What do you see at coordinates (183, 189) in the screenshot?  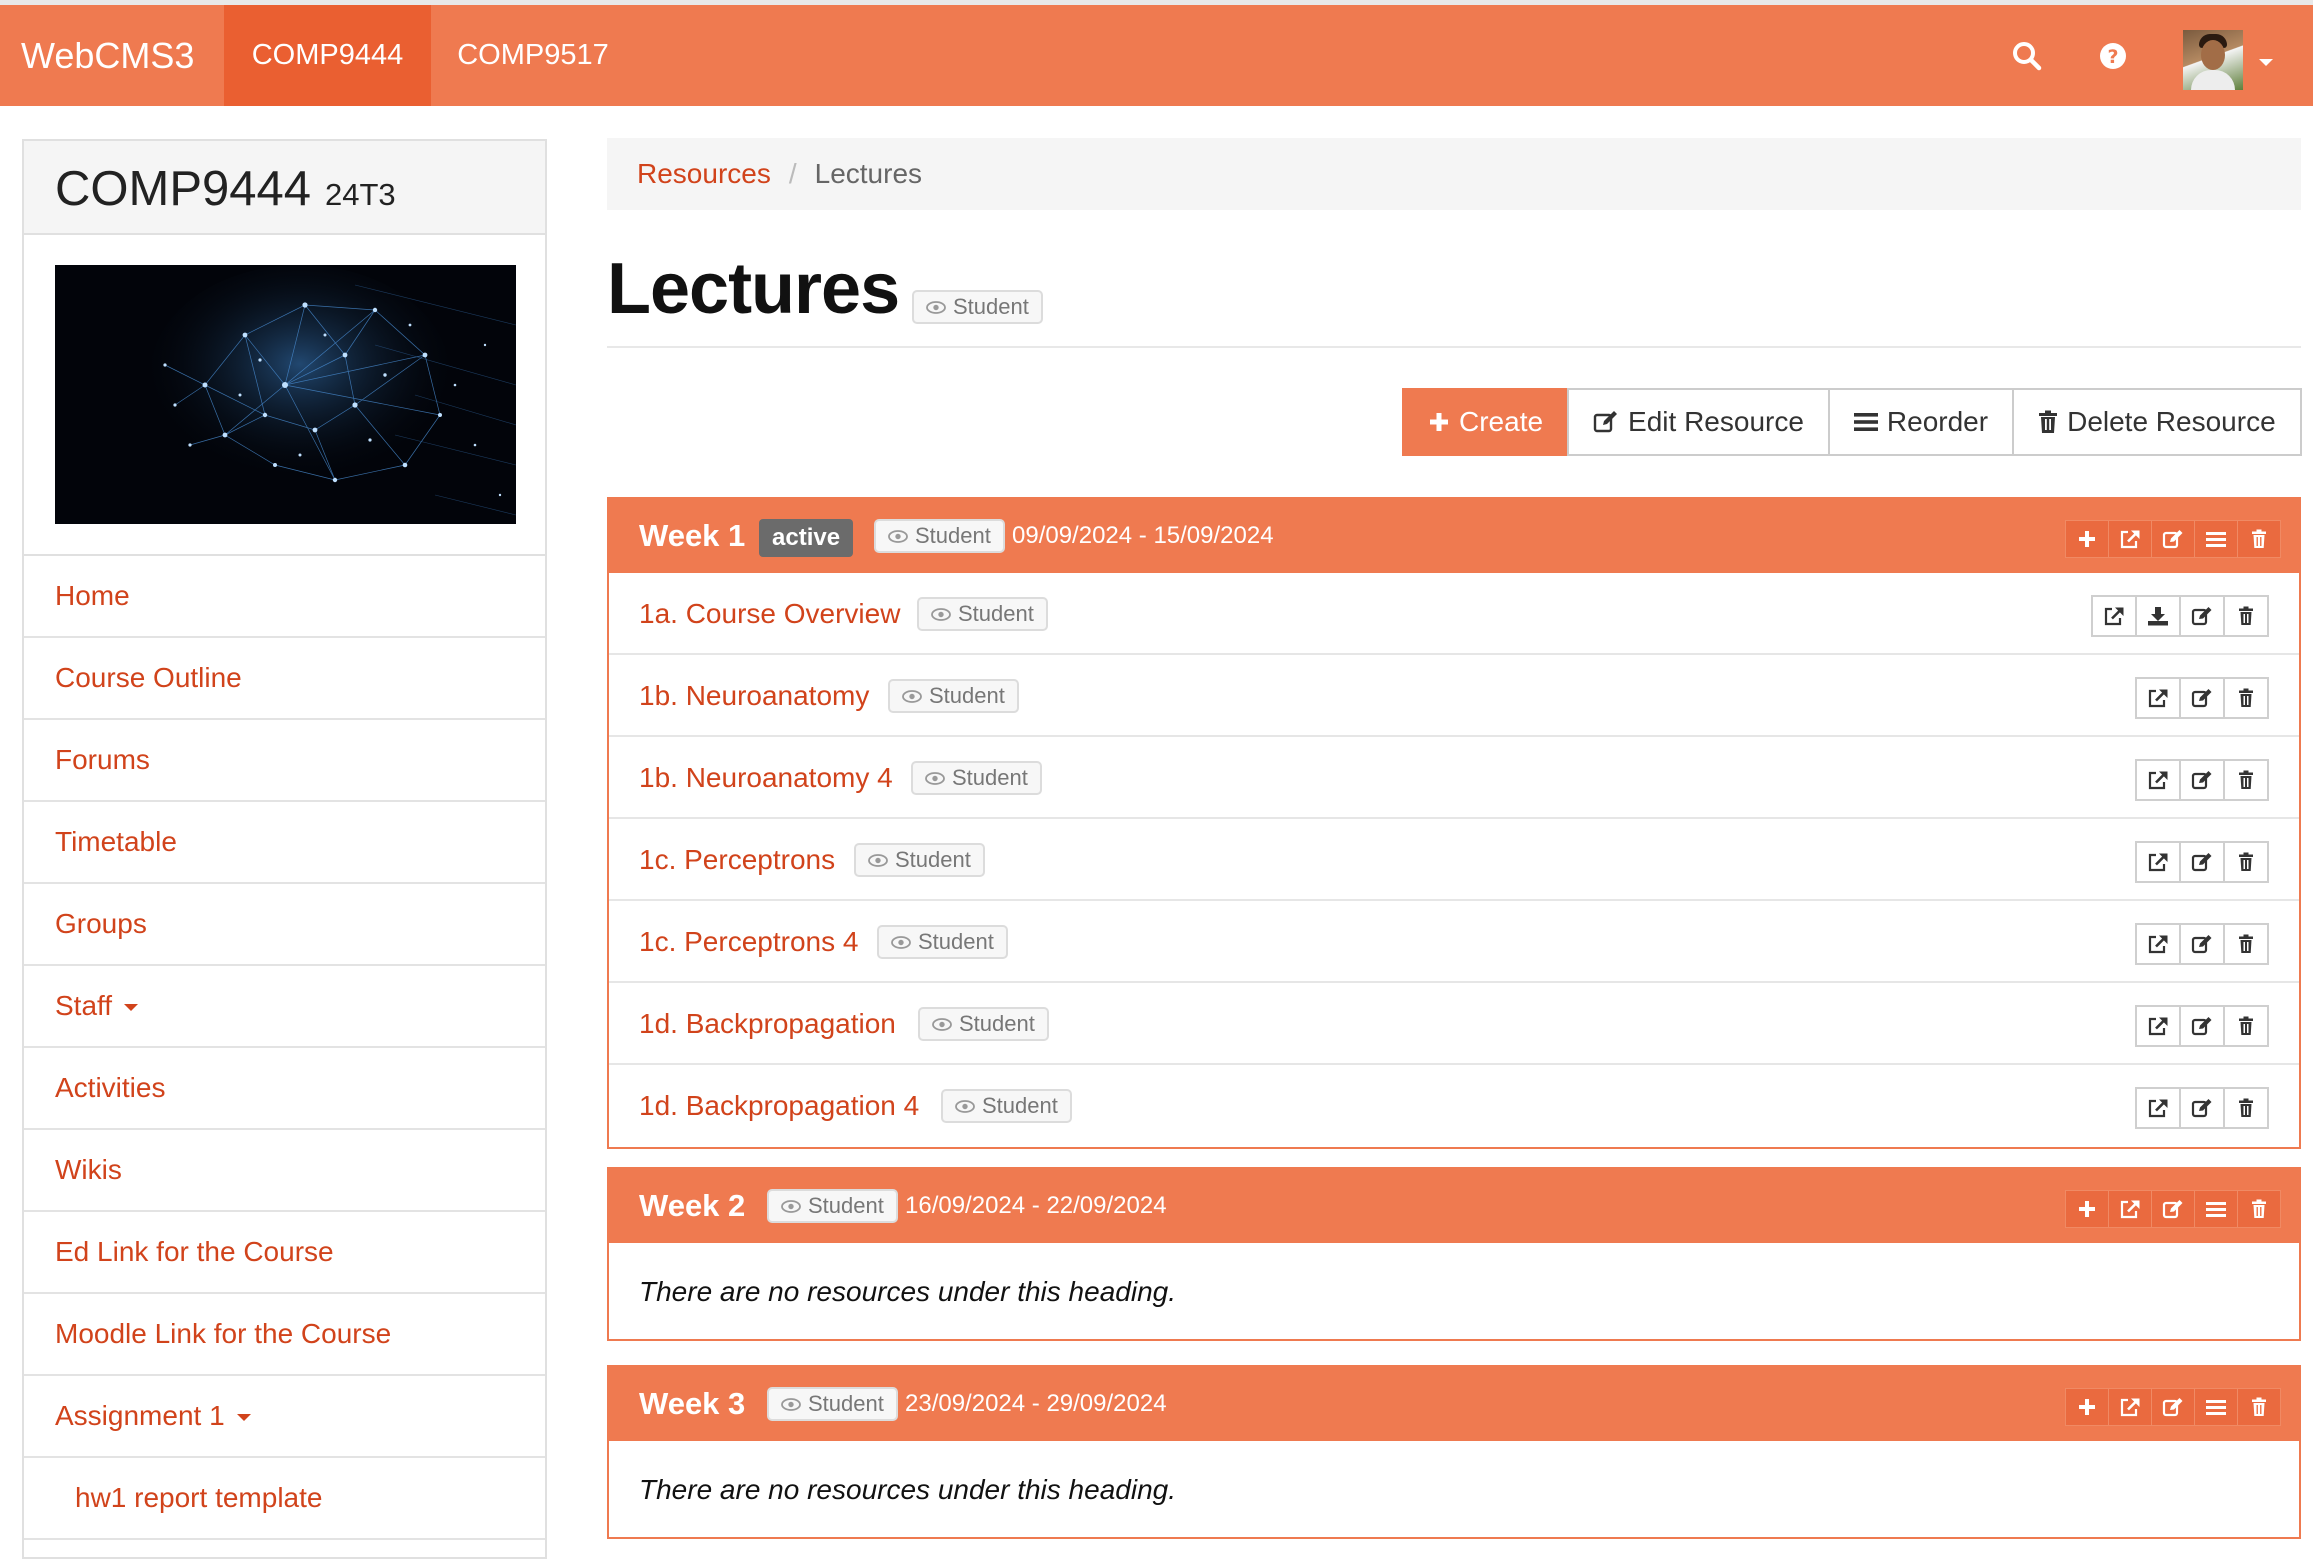 I see `course-code: COMP9444` at bounding box center [183, 189].